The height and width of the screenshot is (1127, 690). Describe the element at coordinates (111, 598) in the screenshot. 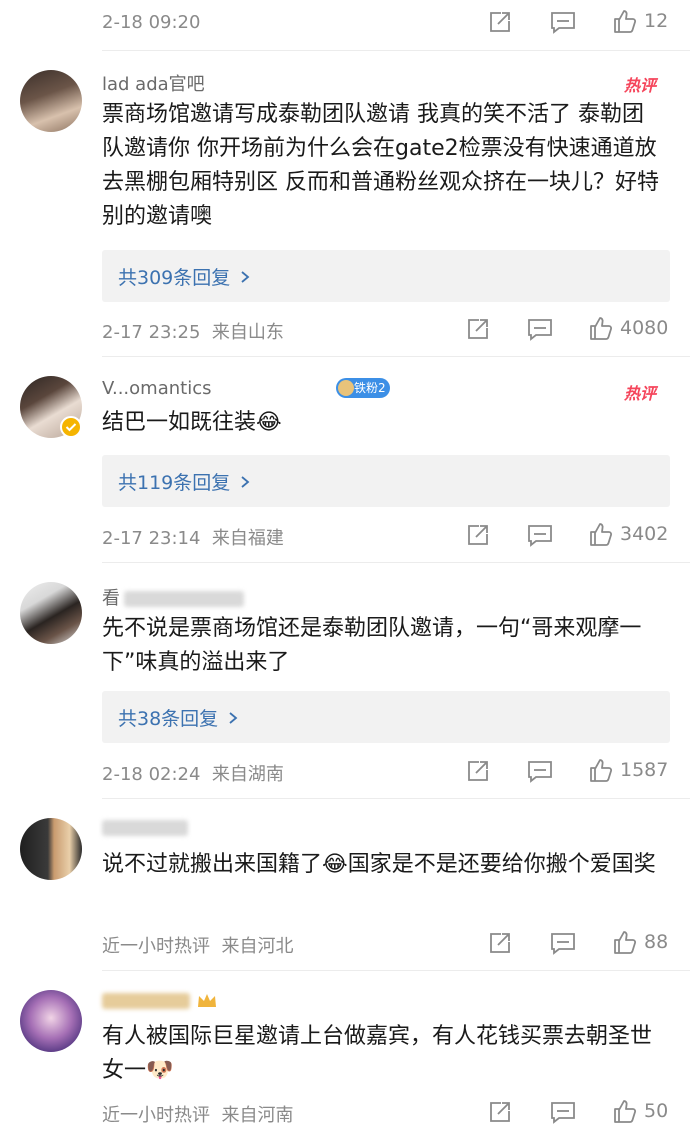

I see `username-text: 看` at that location.